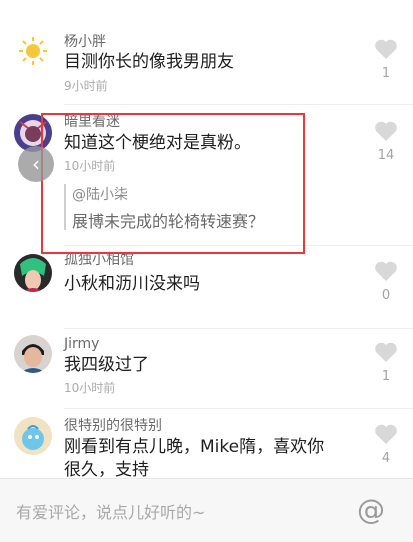  Describe the element at coordinates (149, 62) in the screenshot. I see `comment-text: 目测你长的像我男朋友` at that location.